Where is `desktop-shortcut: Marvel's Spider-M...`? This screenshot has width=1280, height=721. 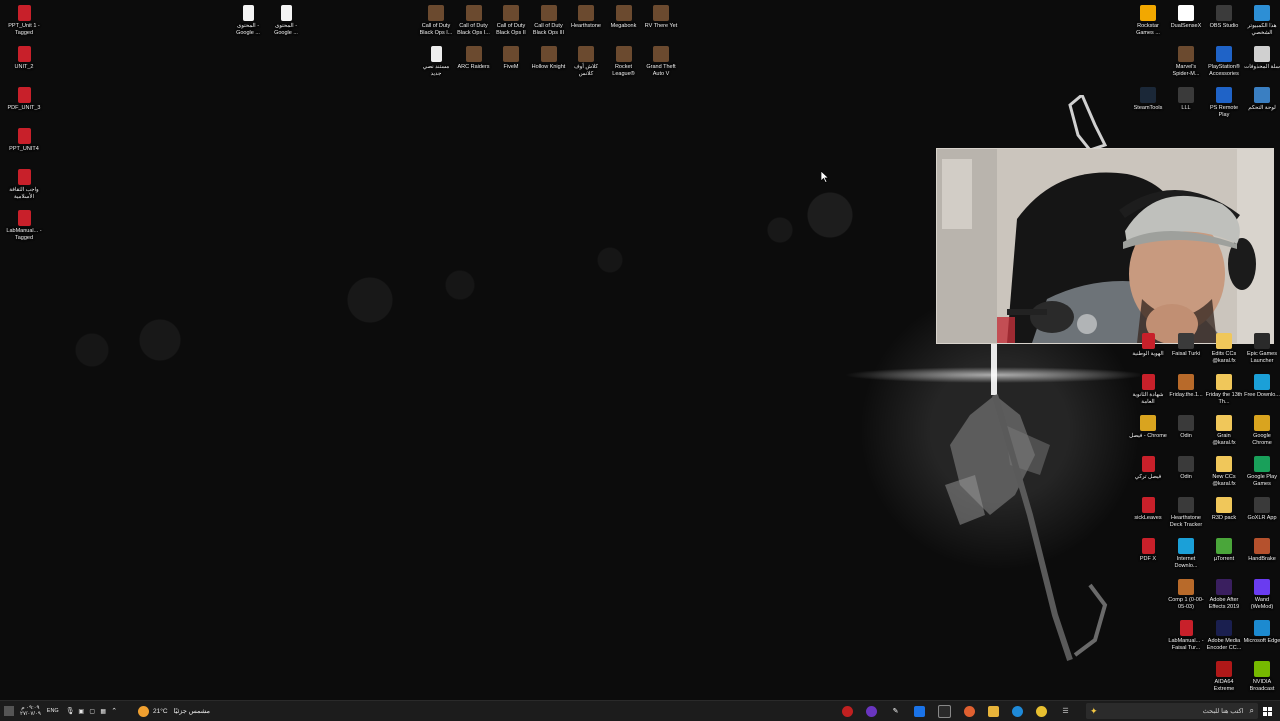 desktop-shortcut: Marvel's Spider-M... is located at coordinates (1186, 60).